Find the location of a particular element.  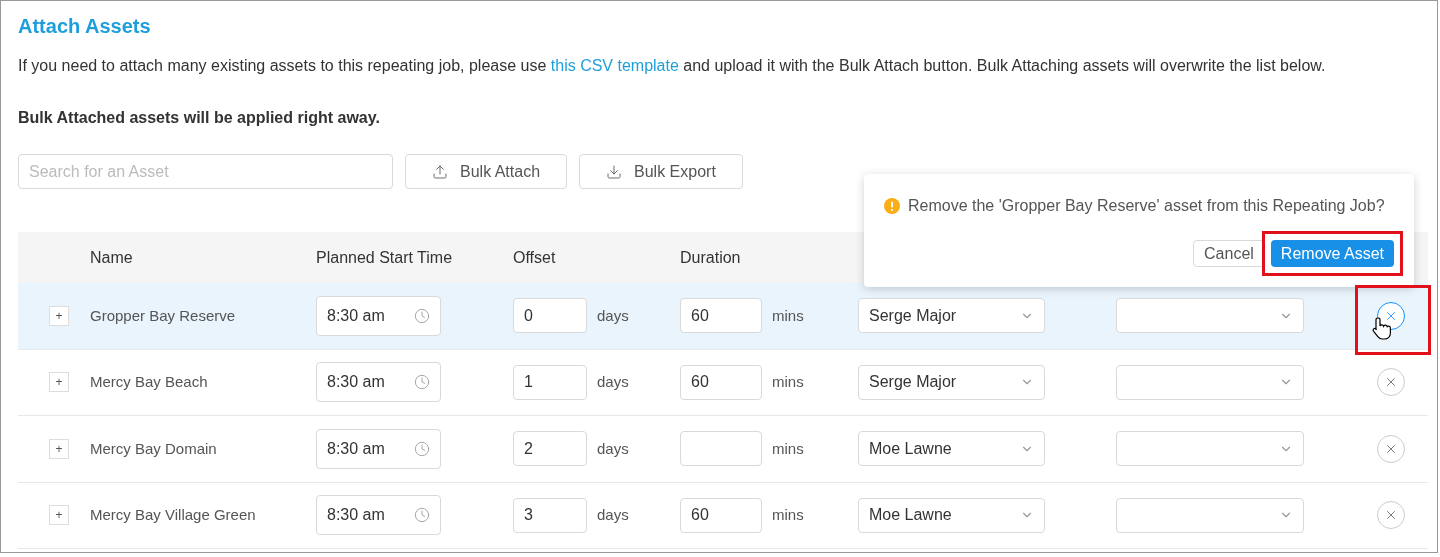

offset-field: 2 is located at coordinates (550, 449).